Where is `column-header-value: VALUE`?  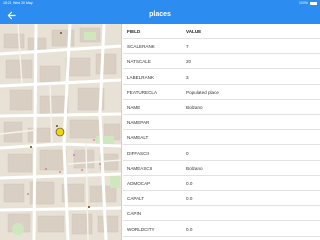
column-header-value: VALUE is located at coordinates (194, 31).